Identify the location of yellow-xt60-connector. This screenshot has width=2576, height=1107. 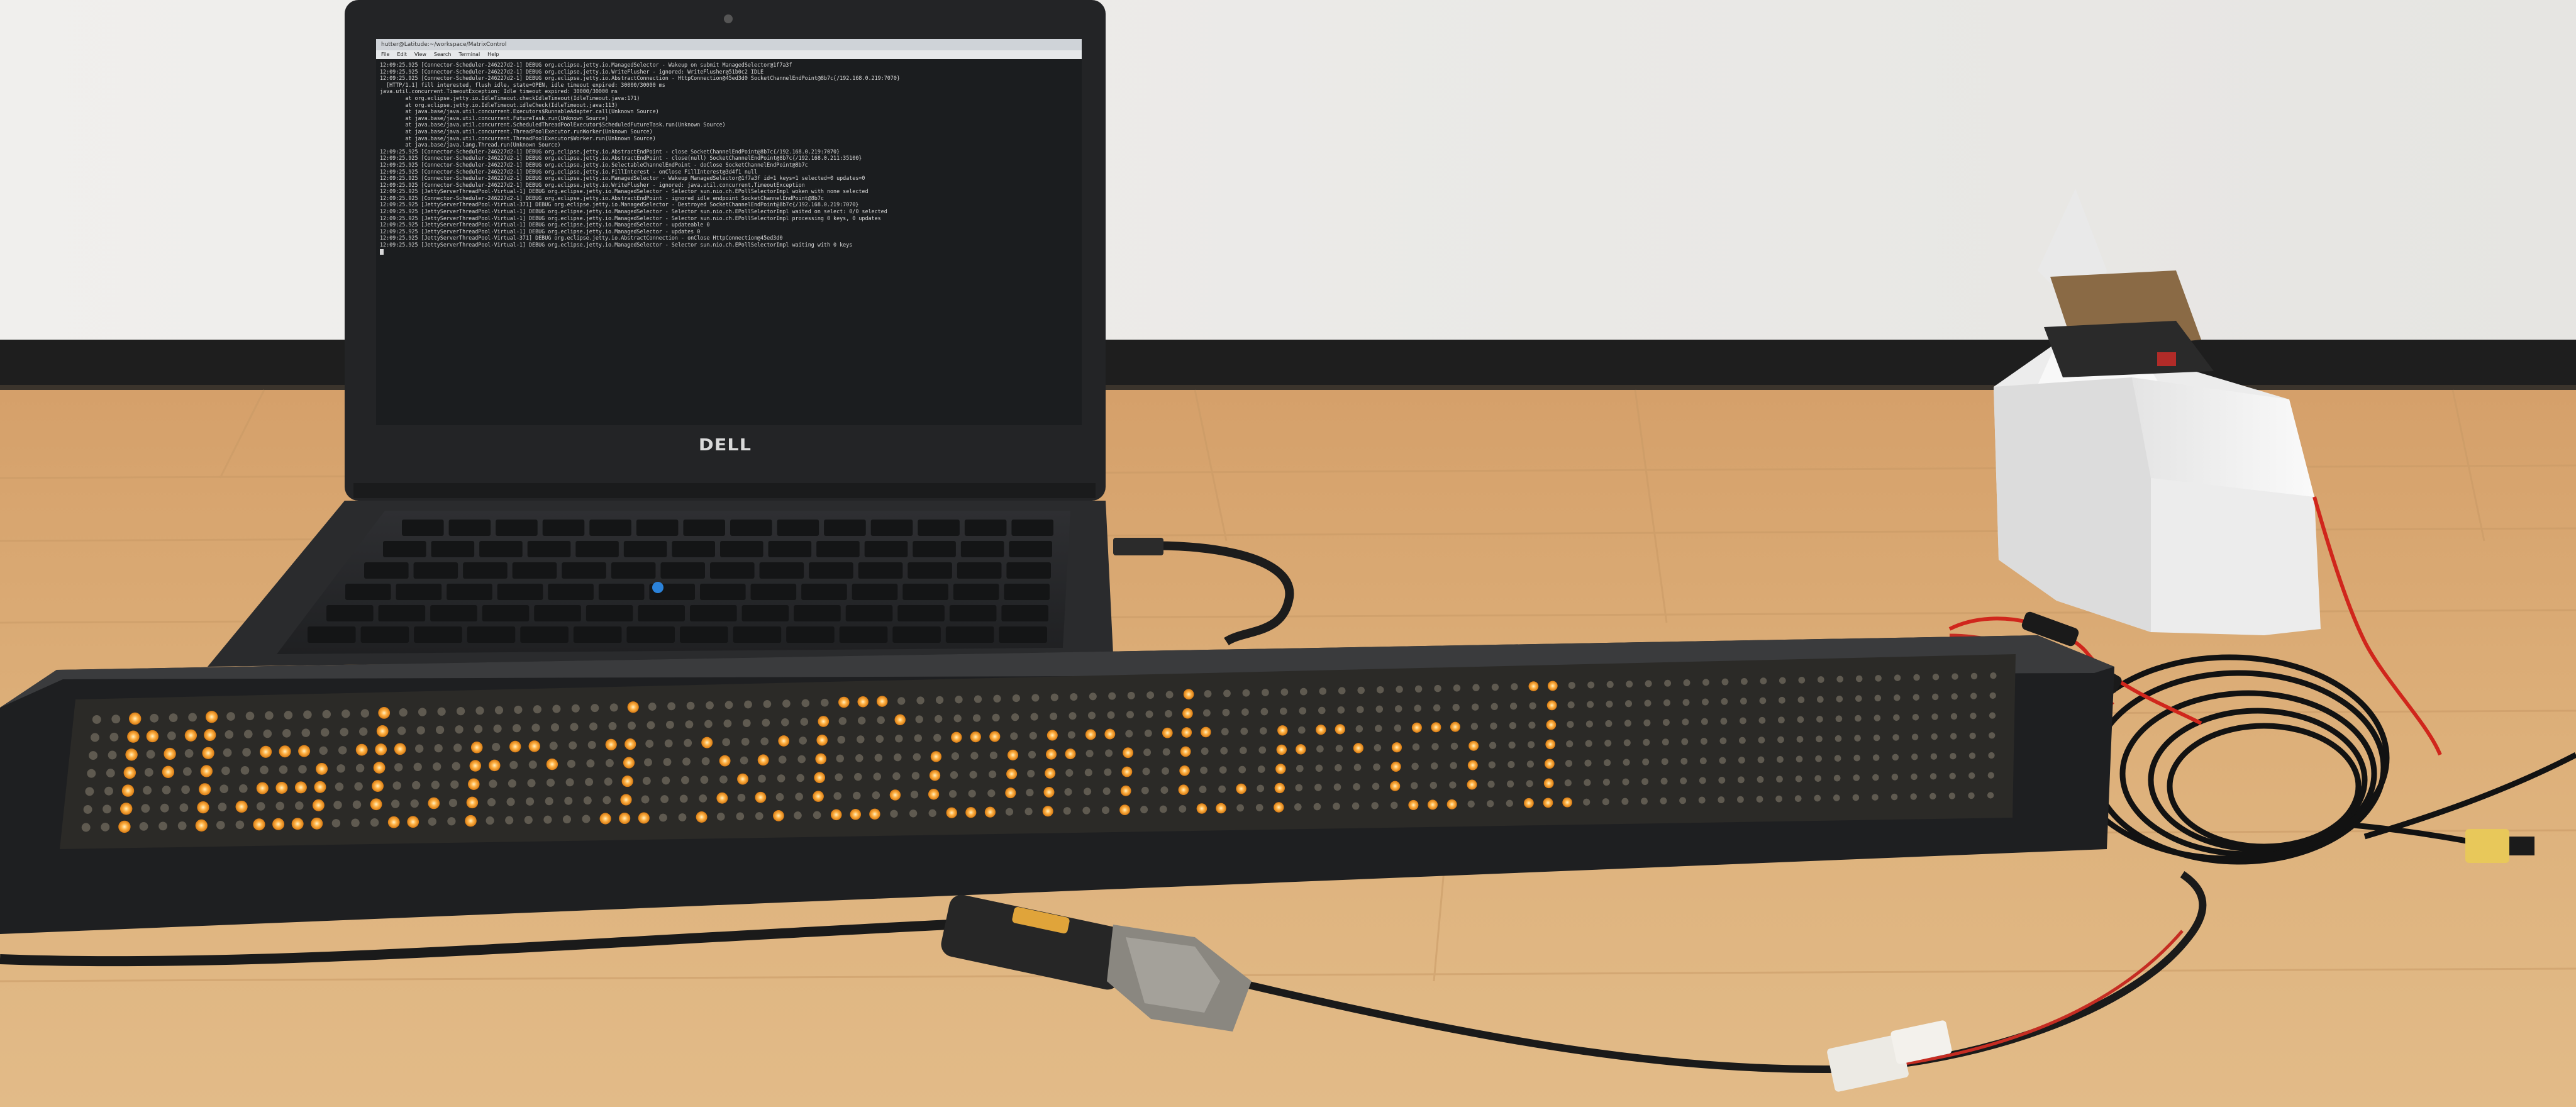
(2487, 846).